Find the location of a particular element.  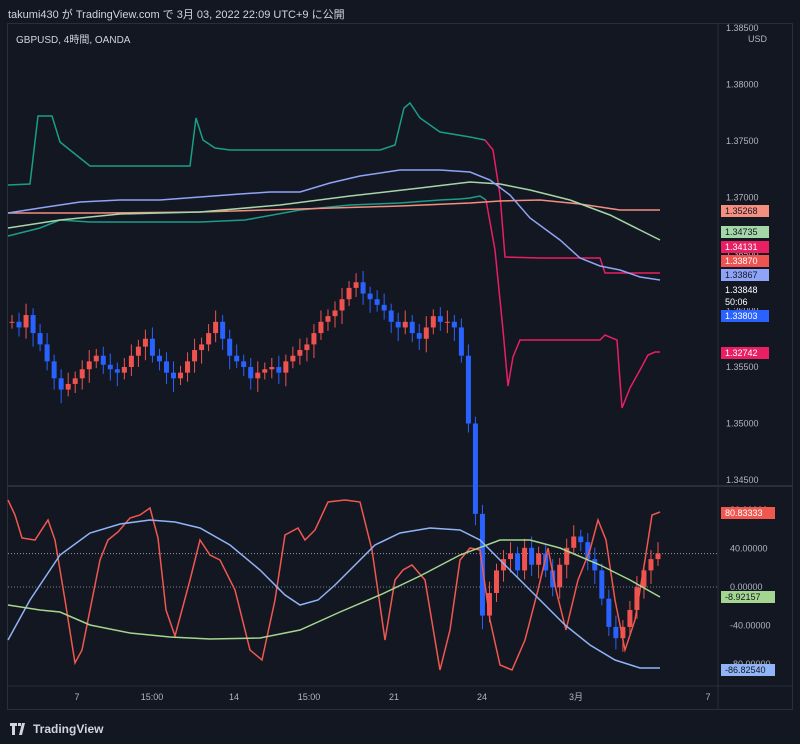

osc-tag-label: 80.83333 is located at coordinates (744, 513).